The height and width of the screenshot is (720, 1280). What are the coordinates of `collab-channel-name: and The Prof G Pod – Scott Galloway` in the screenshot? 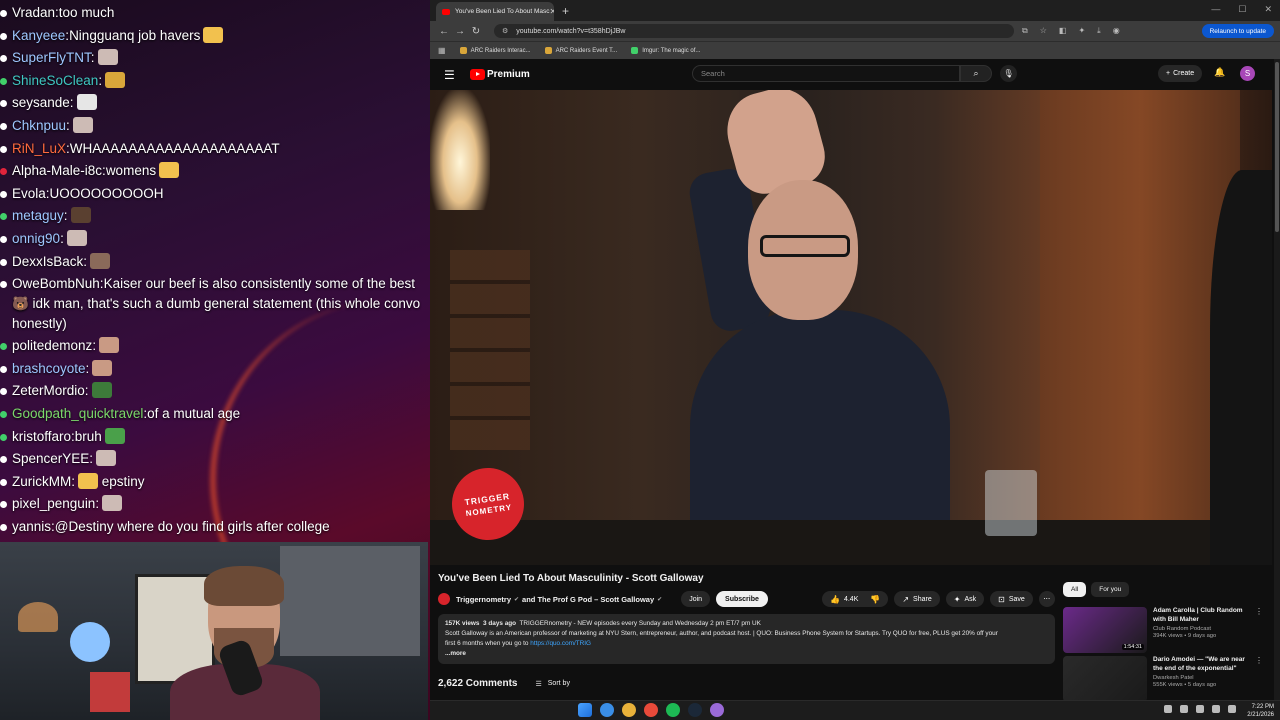 It's located at (588, 599).